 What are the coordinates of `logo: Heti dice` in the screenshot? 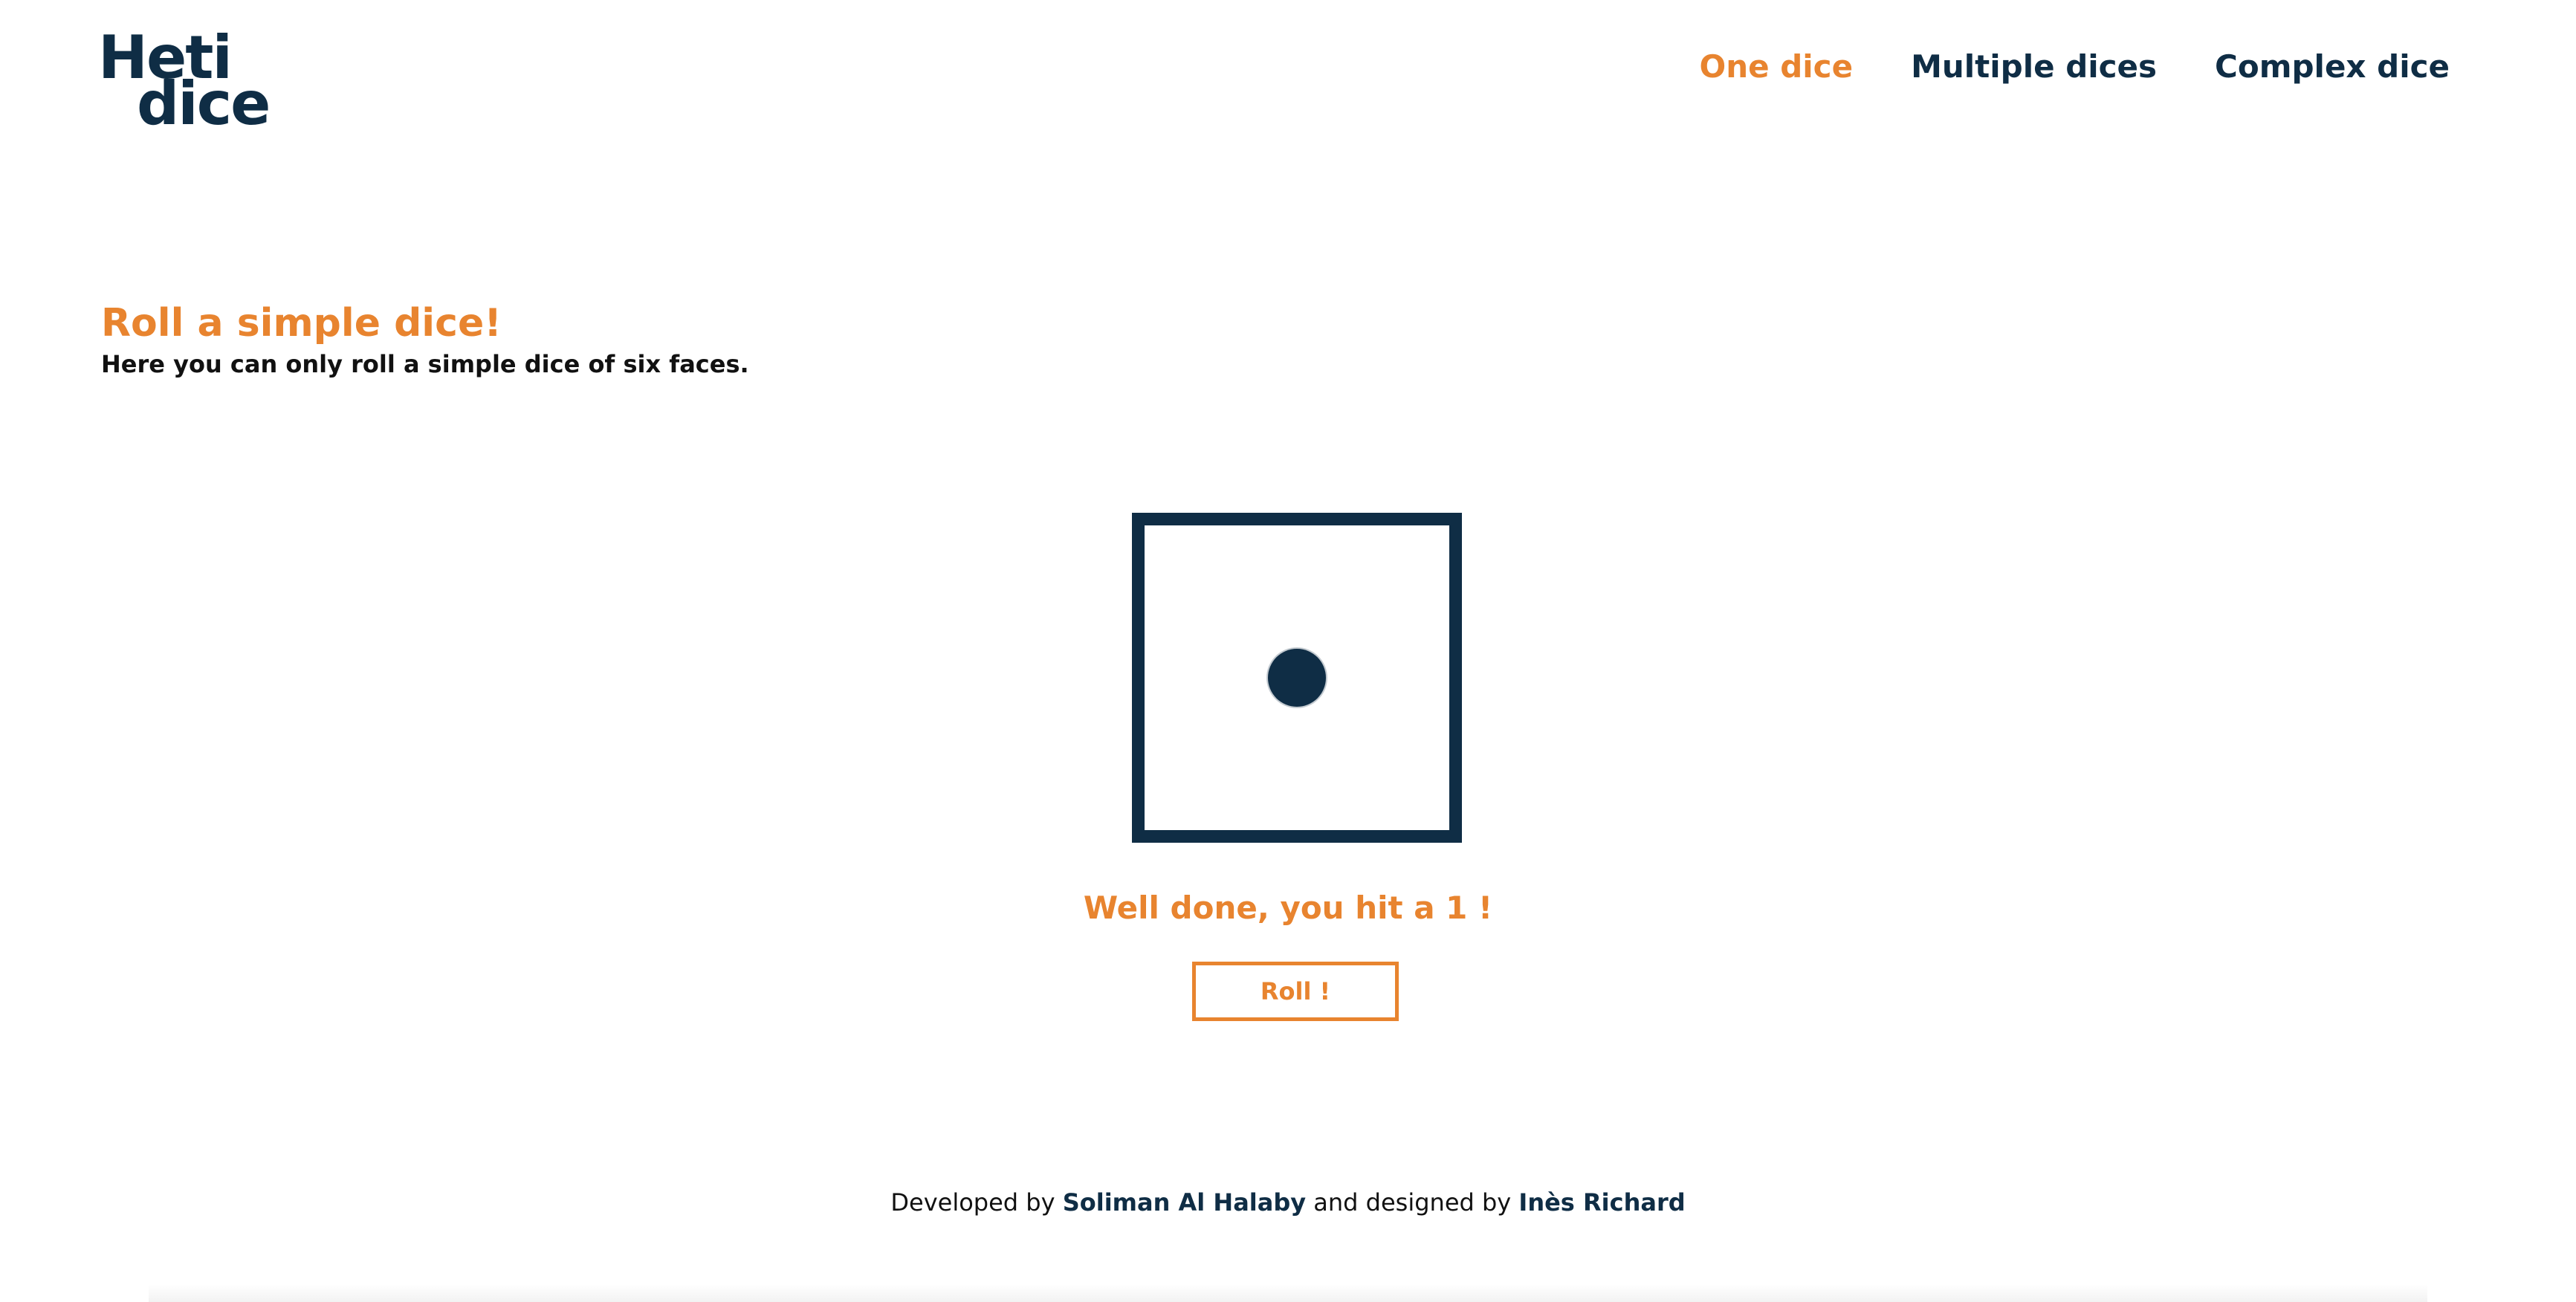 It's located at (184, 84).